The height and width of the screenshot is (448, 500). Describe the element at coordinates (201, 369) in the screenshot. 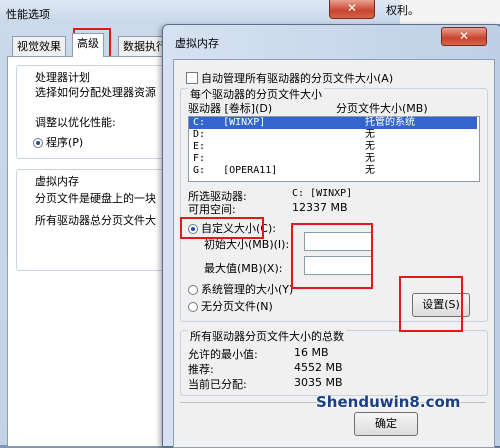

I see `recommended-label: 推荐:` at that location.